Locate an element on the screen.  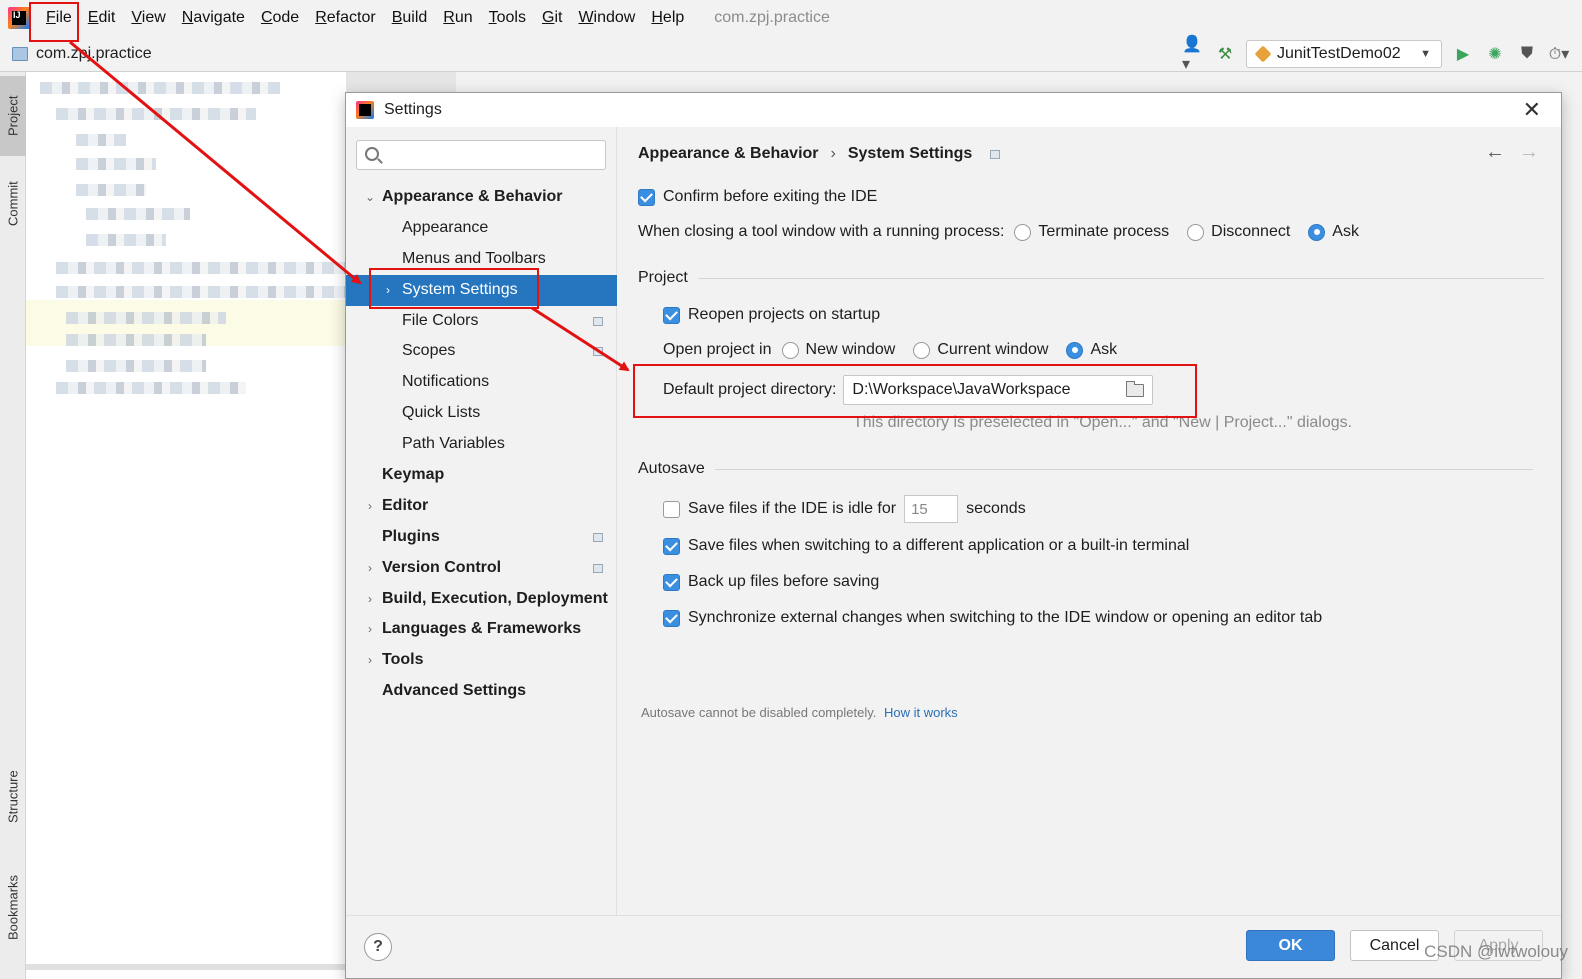
settings-search is located at coordinates (481, 155).